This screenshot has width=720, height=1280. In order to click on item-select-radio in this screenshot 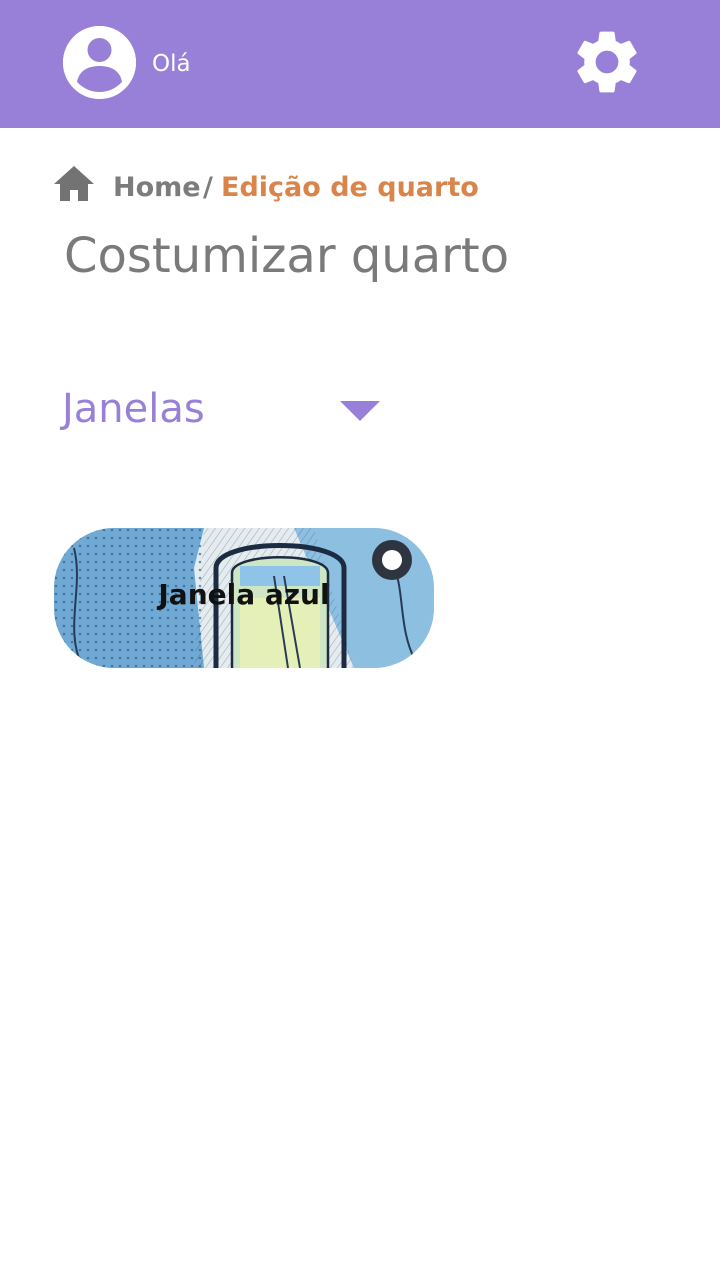, I will do `click(392, 560)`.